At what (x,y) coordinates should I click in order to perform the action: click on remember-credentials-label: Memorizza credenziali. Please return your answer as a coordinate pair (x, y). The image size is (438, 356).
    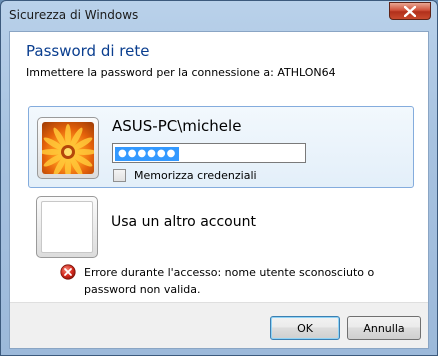
    Looking at the image, I should click on (195, 175).